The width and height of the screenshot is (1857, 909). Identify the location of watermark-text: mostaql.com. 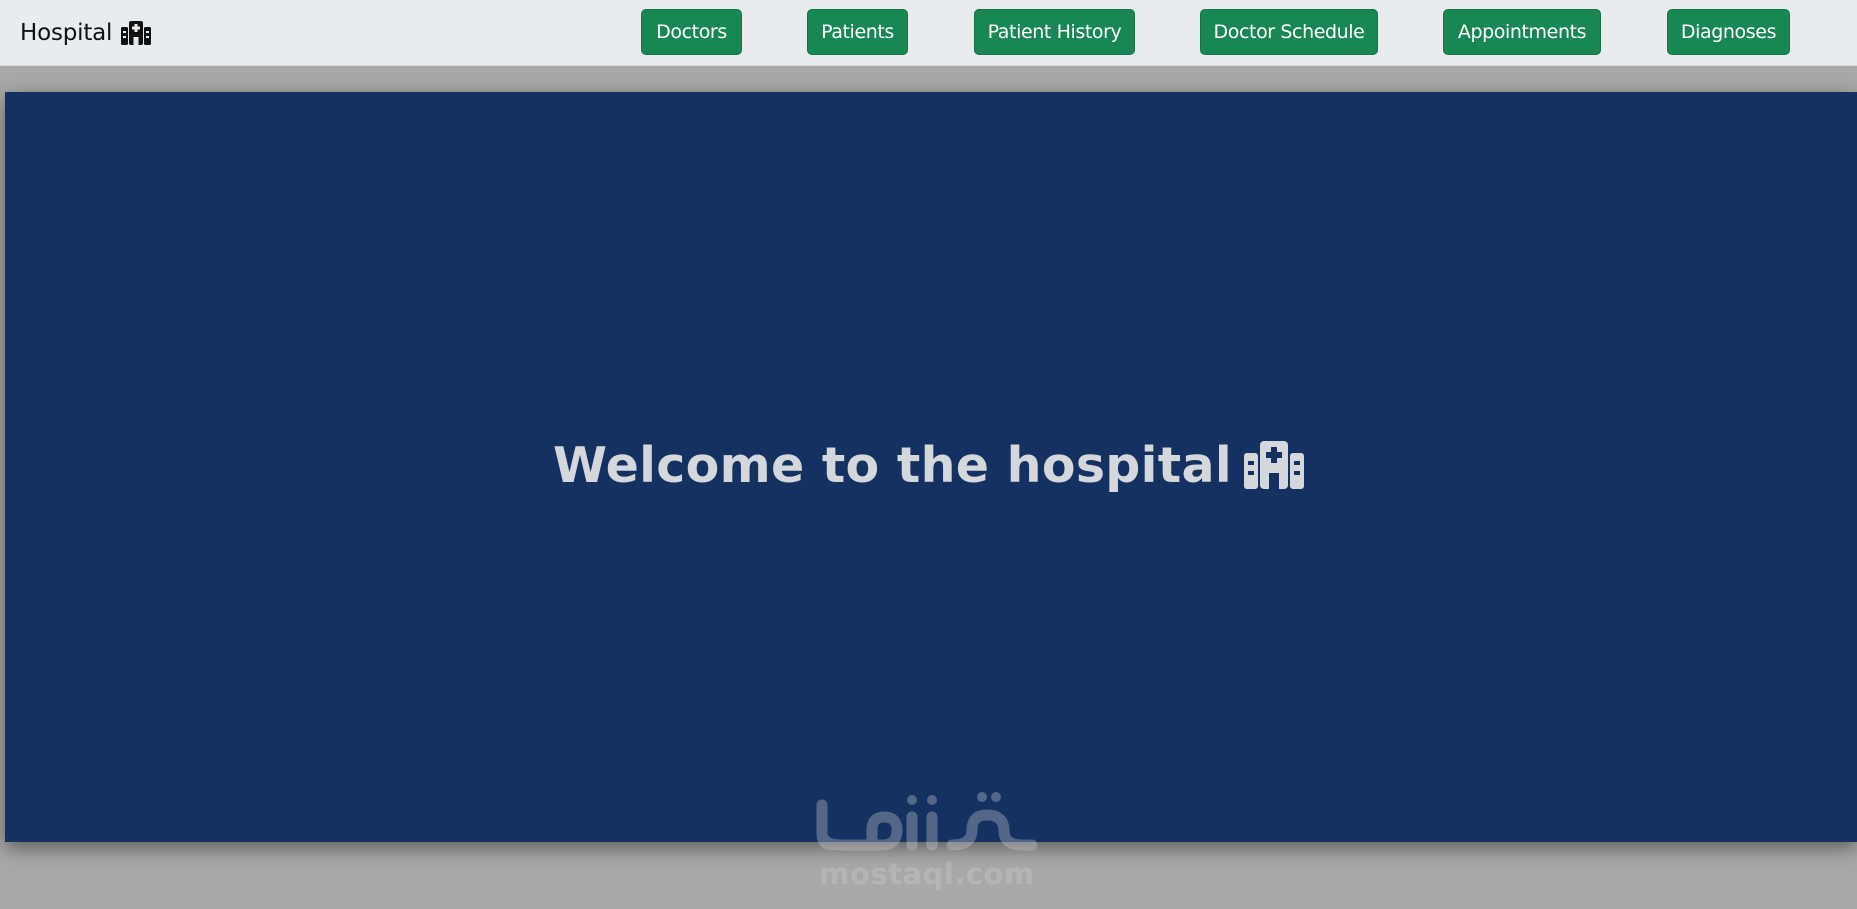
(927, 874).